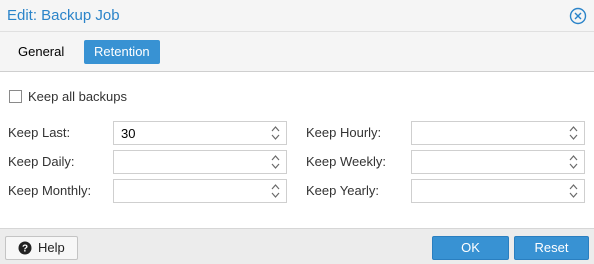 This screenshot has height=264, width=594. Describe the element at coordinates (297, 246) in the screenshot. I see `dialog-footer: ? Help OK Reset` at that location.